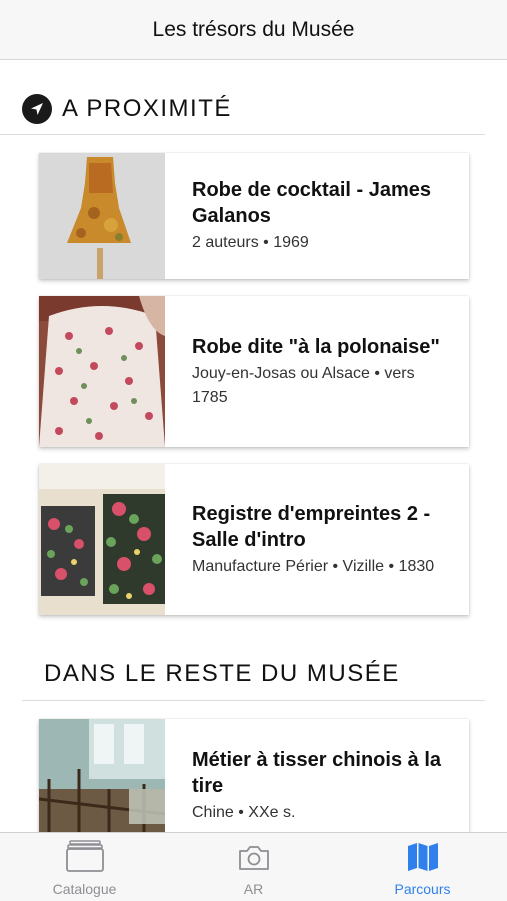 The image size is (507, 901). Describe the element at coordinates (250, 242) in the screenshot. I see `item-meta: 2 auteurs • 1969` at that location.